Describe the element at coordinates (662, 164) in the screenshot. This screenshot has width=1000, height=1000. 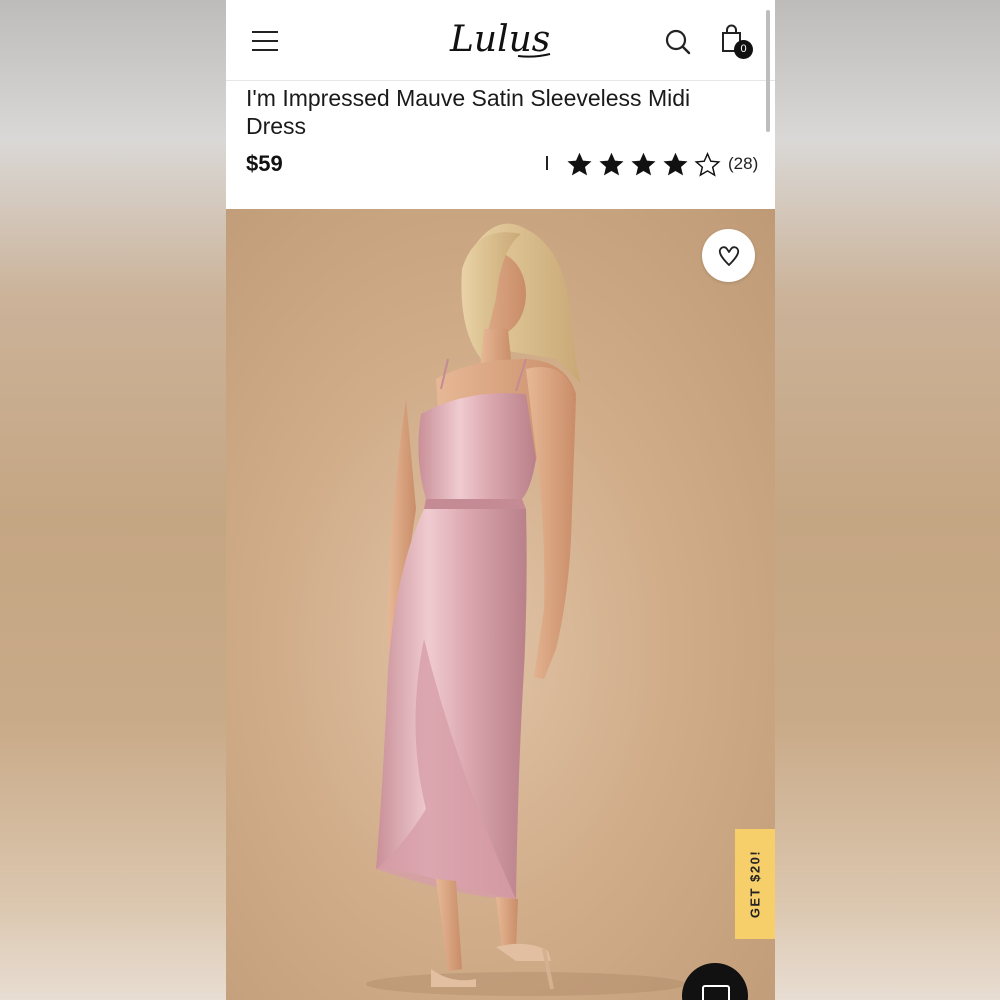
I see `product-rating: (28)` at that location.